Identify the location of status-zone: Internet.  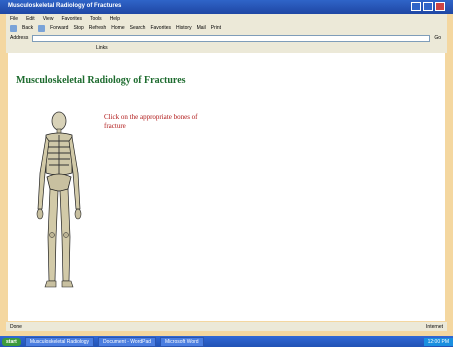
(434, 326).